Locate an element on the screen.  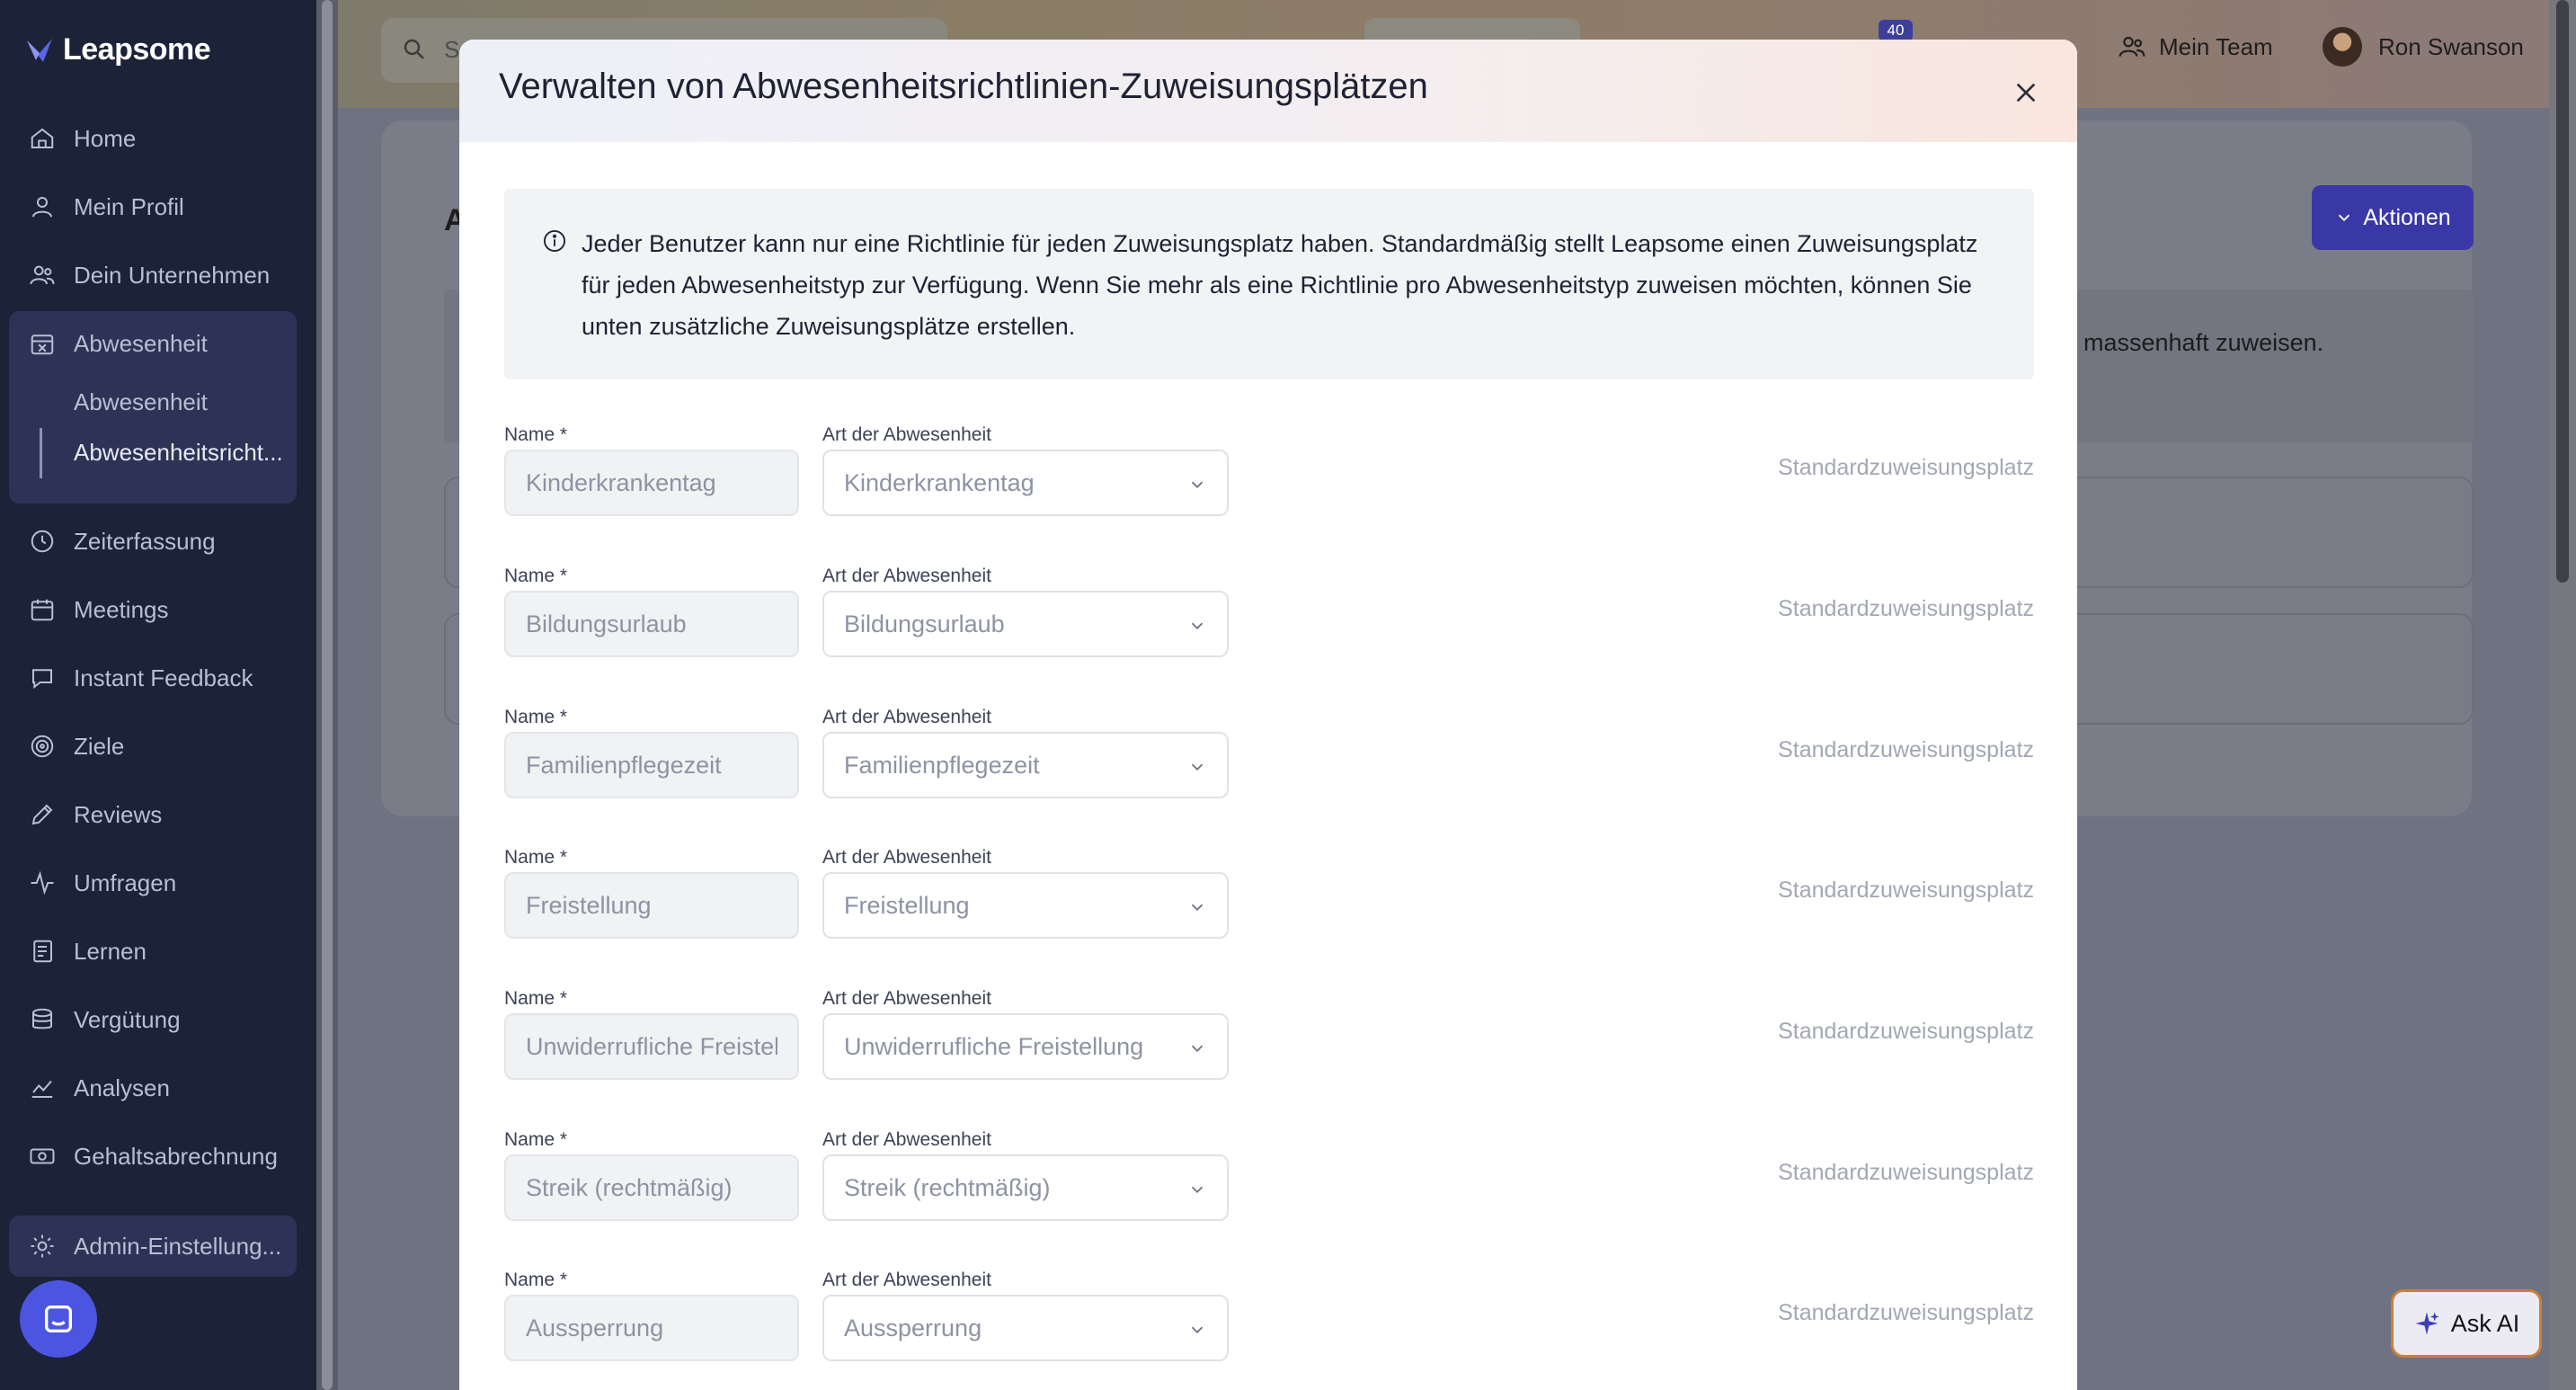
sidebar-item-label: Umfragen is located at coordinates (125, 882).